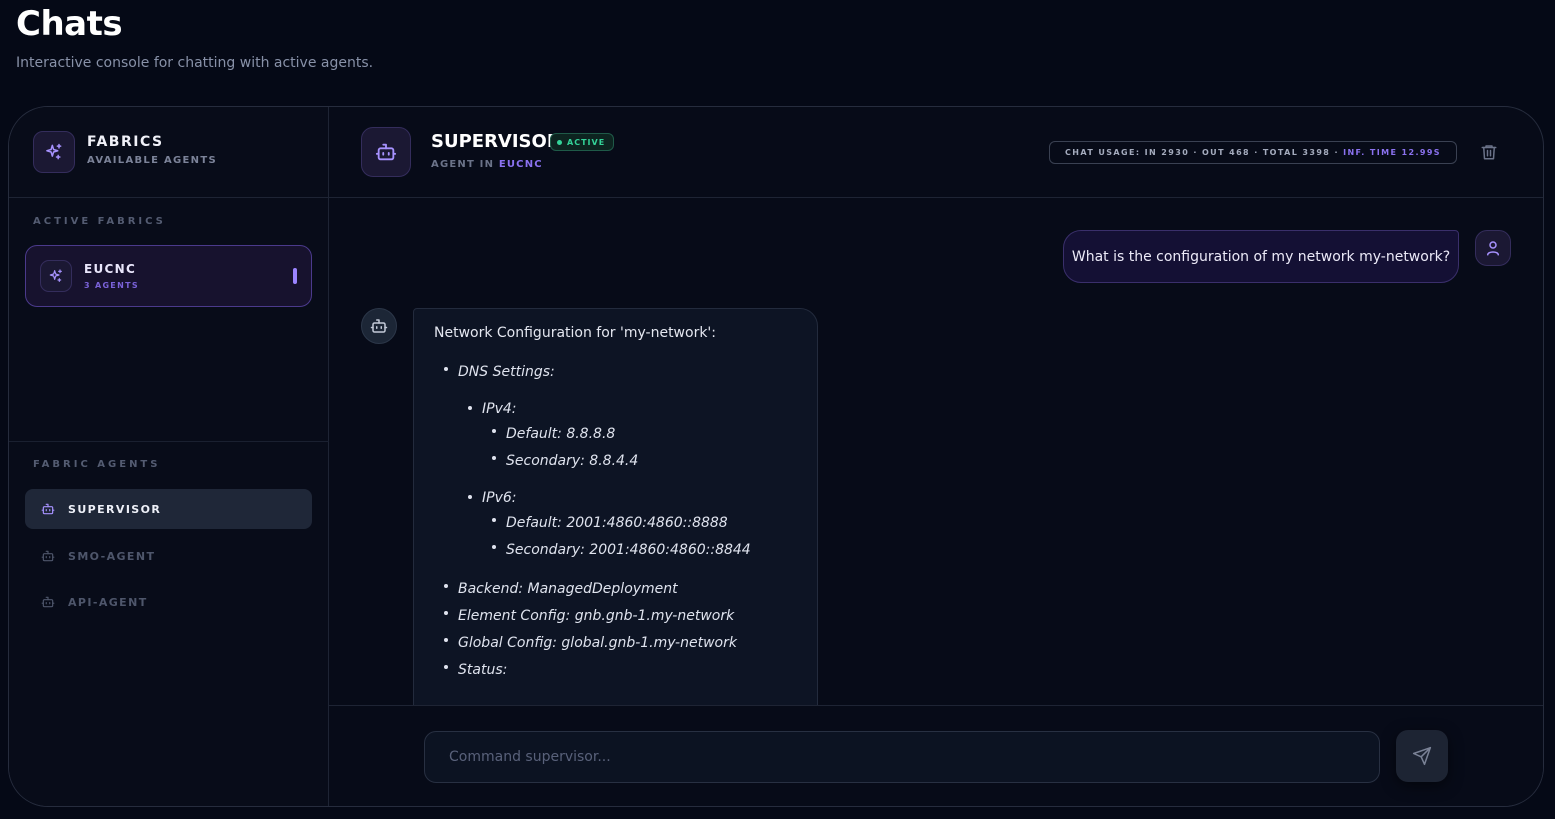 Image resolution: width=1555 pixels, height=819 pixels. I want to click on agent-fabric-name: EUCNC, so click(520, 164).